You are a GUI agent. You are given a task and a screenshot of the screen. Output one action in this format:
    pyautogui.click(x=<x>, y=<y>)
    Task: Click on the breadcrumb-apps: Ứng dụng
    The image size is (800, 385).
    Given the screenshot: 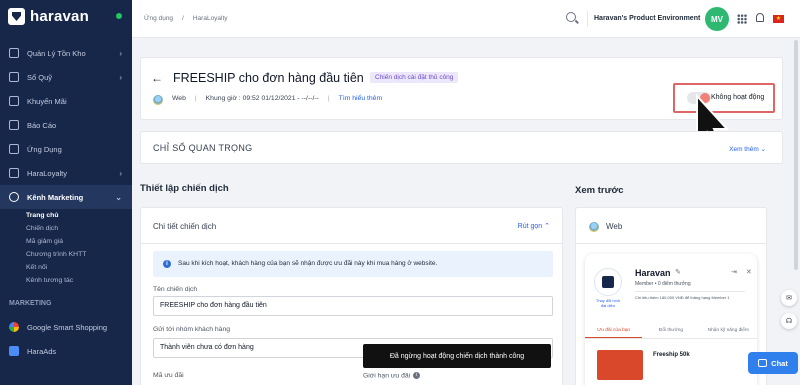 What is the action you would take?
    pyautogui.click(x=158, y=18)
    